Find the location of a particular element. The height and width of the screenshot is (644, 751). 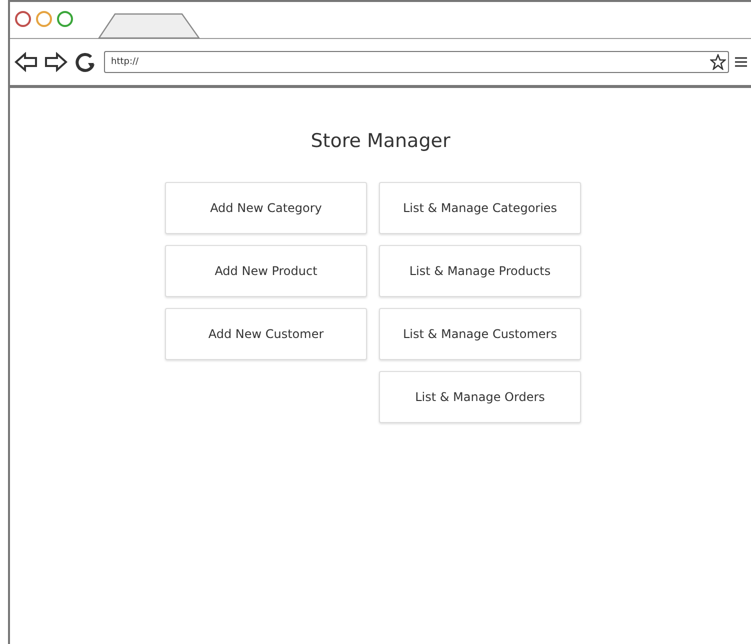

forward-arrow-icon is located at coordinates (56, 62).